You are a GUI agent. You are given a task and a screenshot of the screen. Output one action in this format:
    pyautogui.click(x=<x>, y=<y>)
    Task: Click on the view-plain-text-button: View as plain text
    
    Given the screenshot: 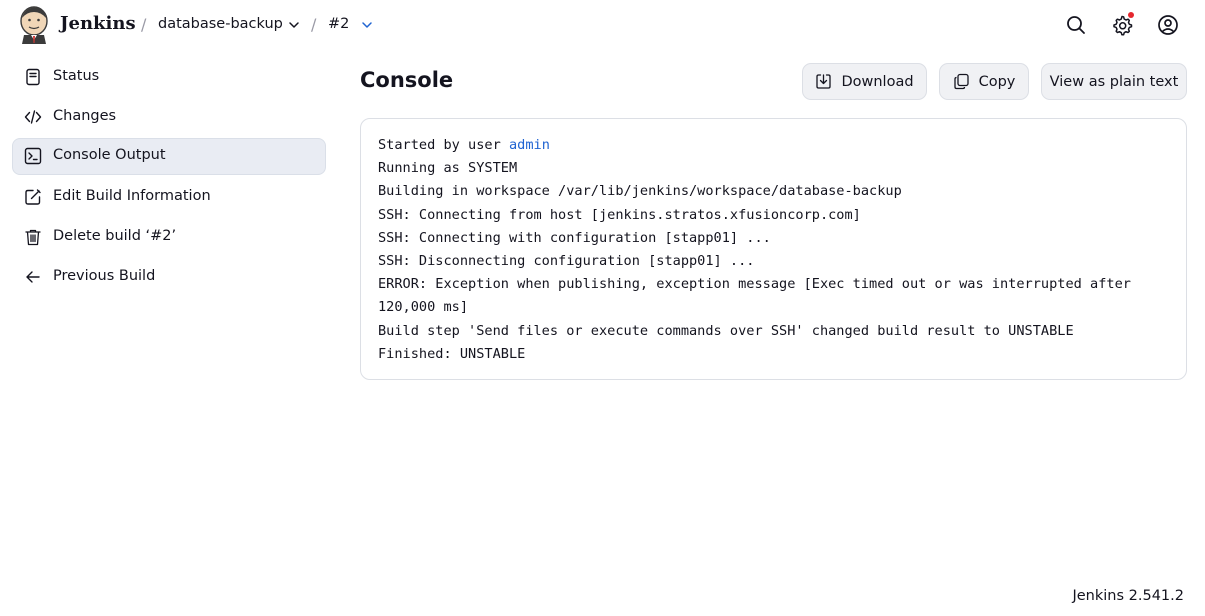 What is the action you would take?
    pyautogui.click(x=1114, y=81)
    